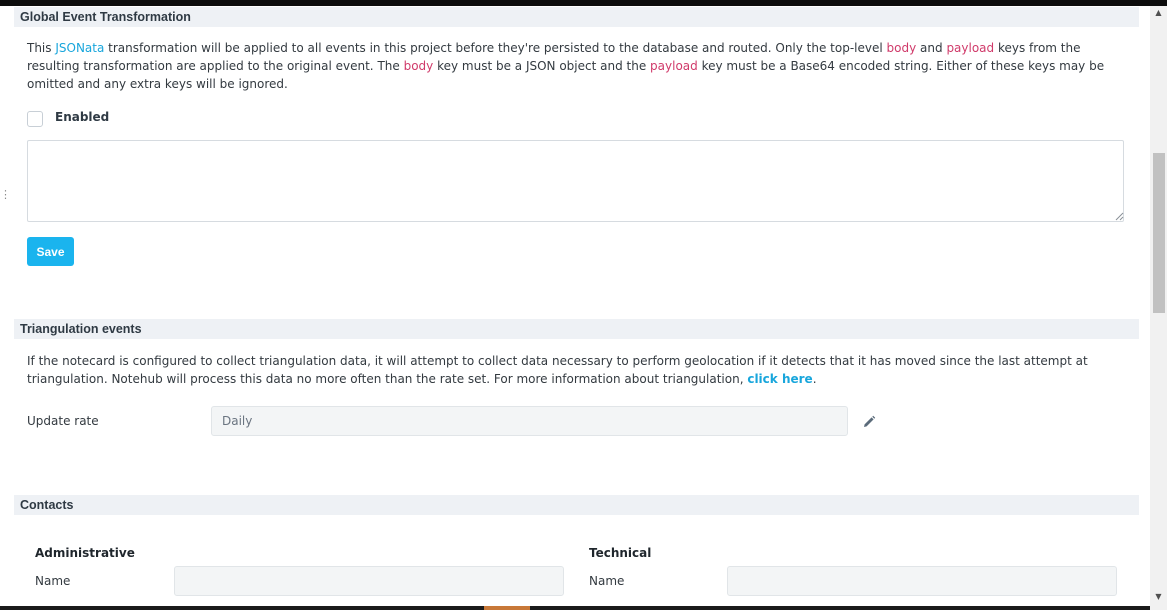 Image resolution: width=1167 pixels, height=610 pixels. I want to click on transformation-textarea, so click(575, 181).